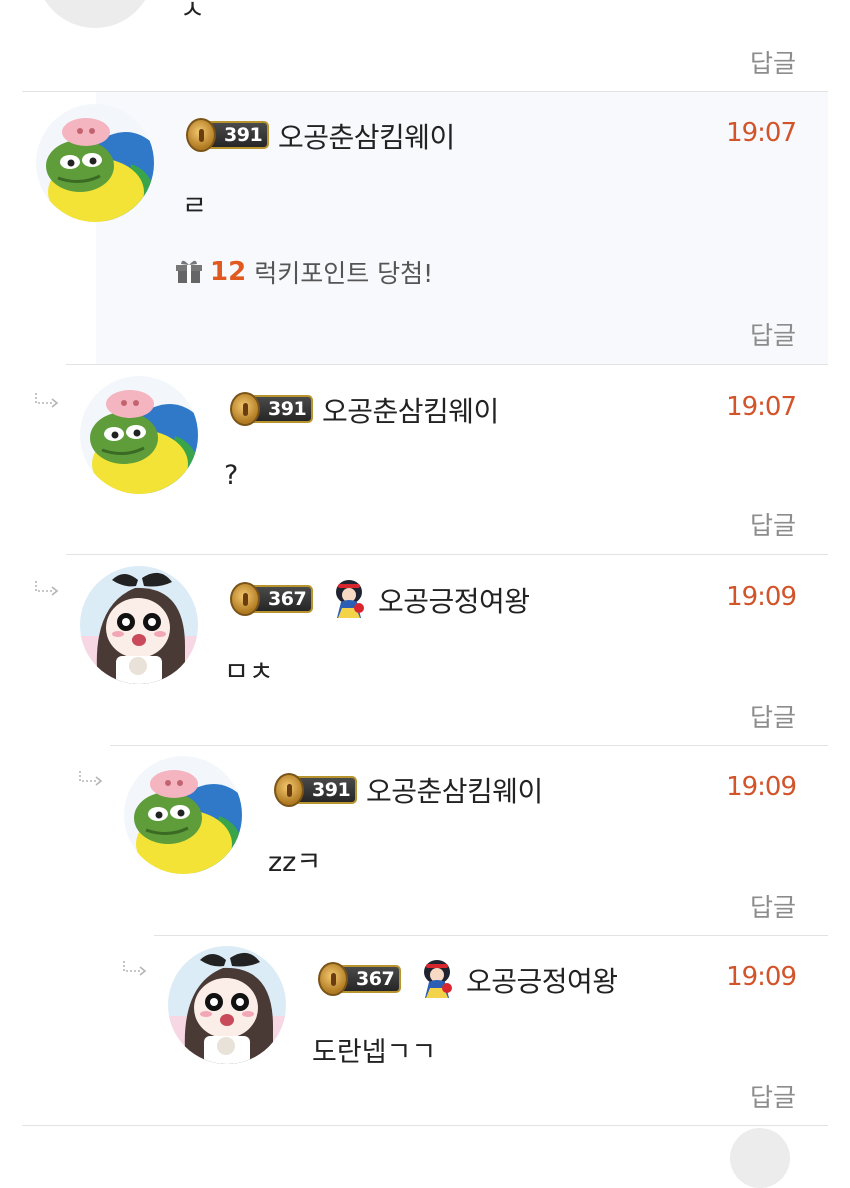 The image size is (850, 1188). I want to click on comment-content: ?, so click(231, 475).